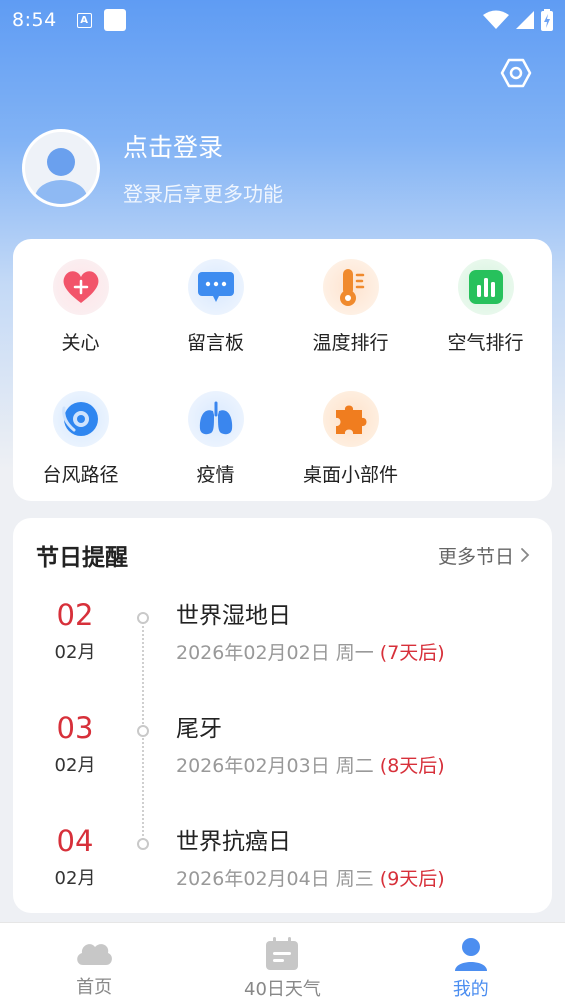 The width and height of the screenshot is (565, 1004). Describe the element at coordinates (350, 287) in the screenshot. I see `thermometer-icon` at that location.